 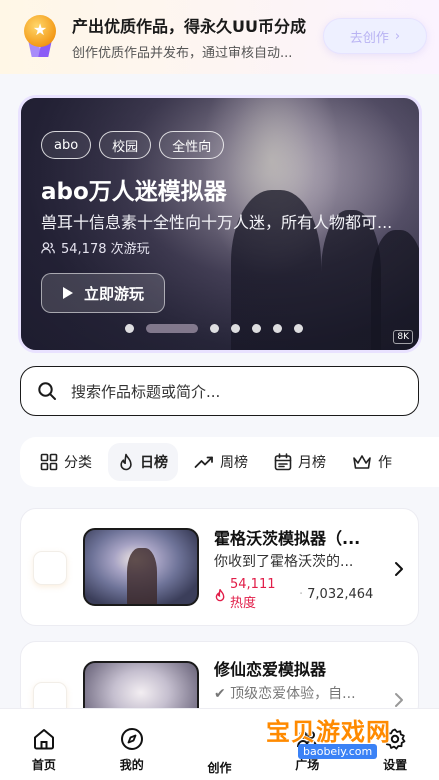 I want to click on grid-icon, so click(x=49, y=462).